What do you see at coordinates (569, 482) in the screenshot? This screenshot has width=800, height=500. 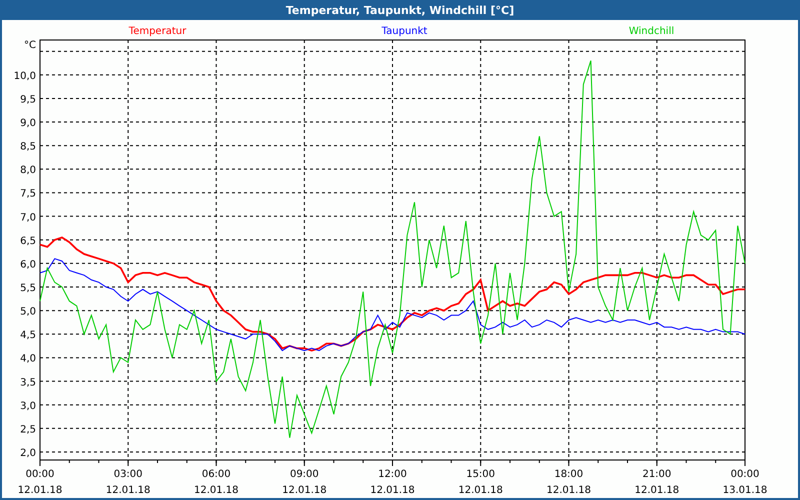 I see `x-tick-label: 18:00 12.01.18` at bounding box center [569, 482].